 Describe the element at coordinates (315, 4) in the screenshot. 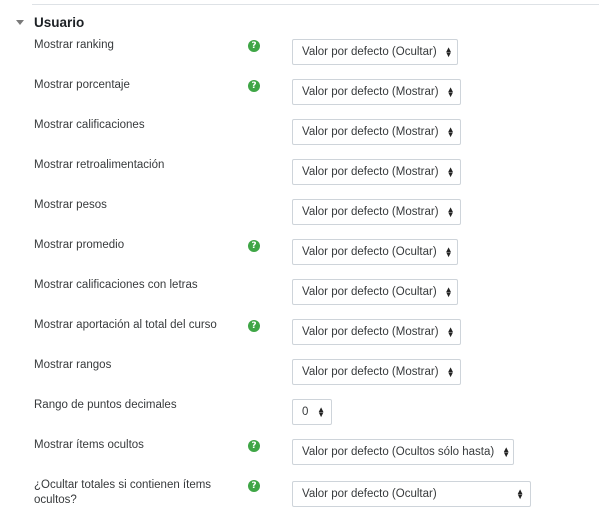

I see `section-divider` at that location.